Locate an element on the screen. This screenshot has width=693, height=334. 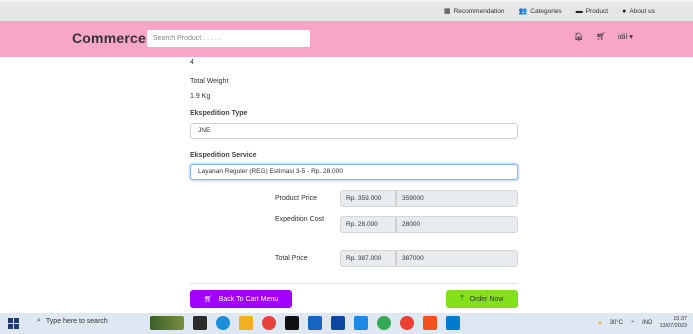
total-price-label: Total Price is located at coordinates (291, 258).